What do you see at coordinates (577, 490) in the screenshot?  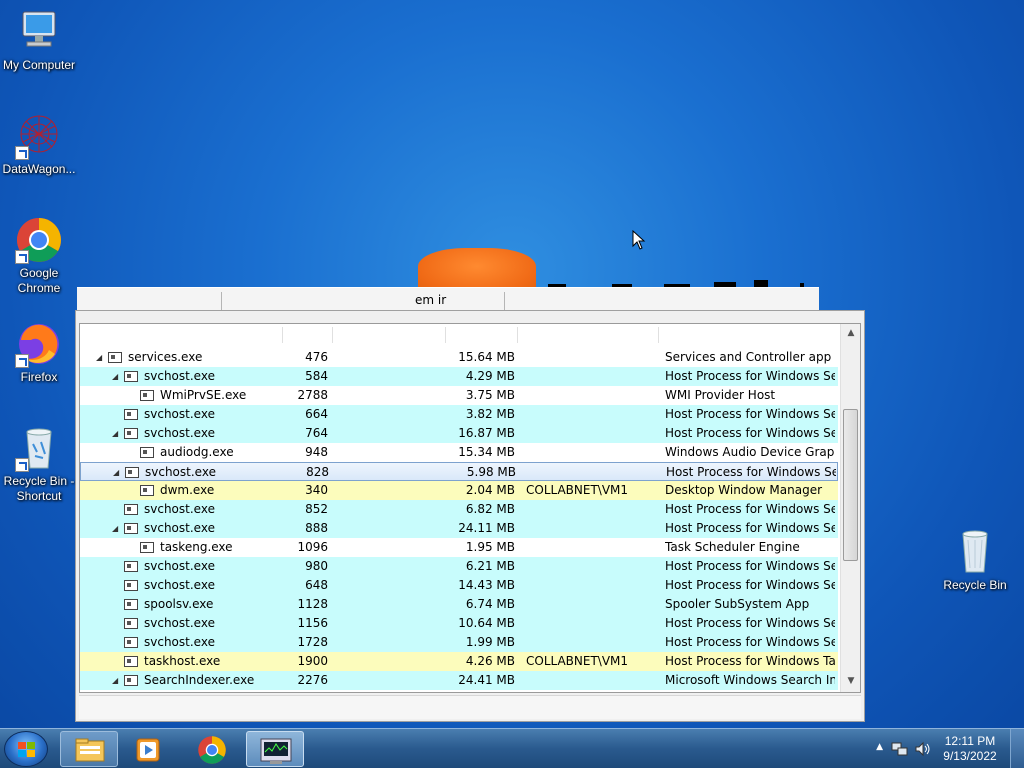 I see `process-user: COLLABNET\VM1` at bounding box center [577, 490].